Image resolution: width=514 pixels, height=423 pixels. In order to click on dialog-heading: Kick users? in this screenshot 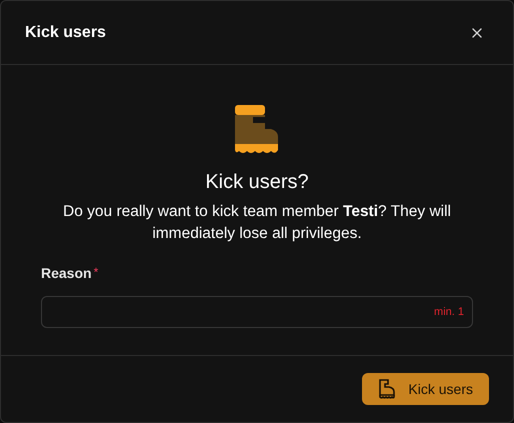, I will do `click(257, 182)`.